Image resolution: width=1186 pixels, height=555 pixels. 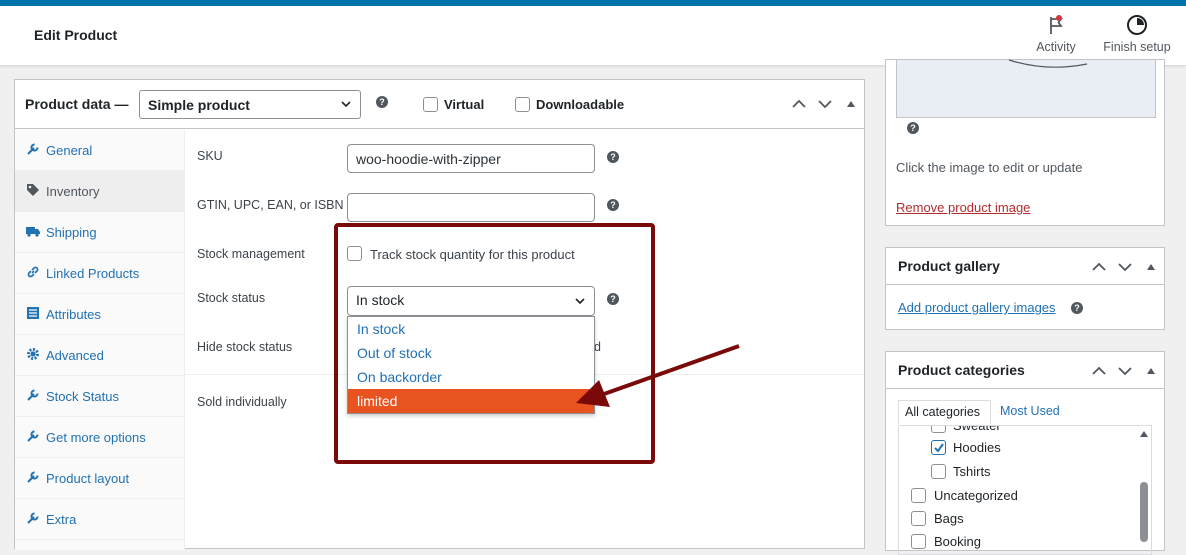 What do you see at coordinates (33, 313) in the screenshot?
I see `list-icon` at bounding box center [33, 313].